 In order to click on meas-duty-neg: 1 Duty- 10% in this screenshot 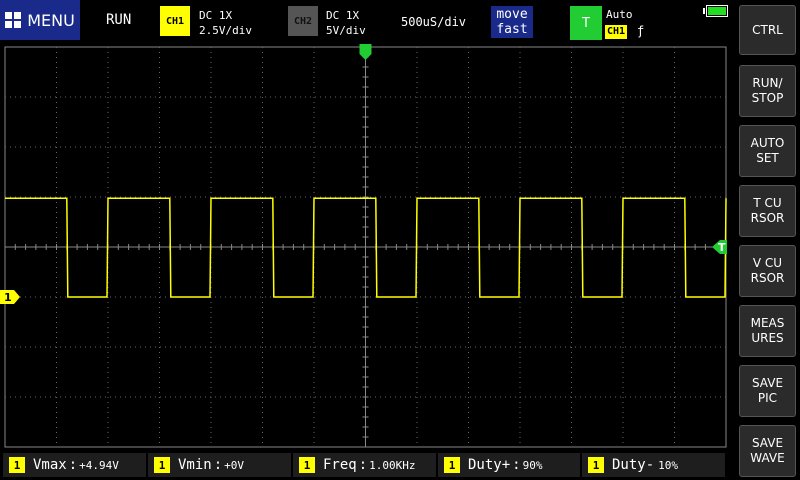, I will do `click(653, 465)`.